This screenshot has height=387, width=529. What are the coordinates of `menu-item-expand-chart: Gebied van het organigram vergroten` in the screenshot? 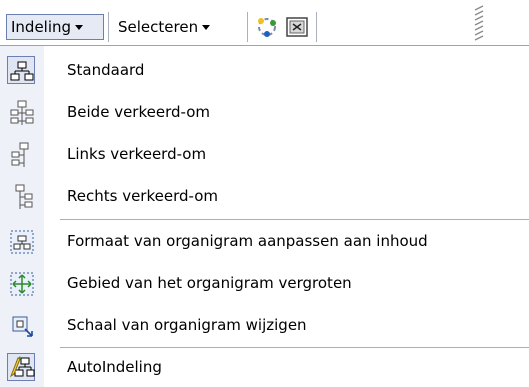 It's located at (264, 284).